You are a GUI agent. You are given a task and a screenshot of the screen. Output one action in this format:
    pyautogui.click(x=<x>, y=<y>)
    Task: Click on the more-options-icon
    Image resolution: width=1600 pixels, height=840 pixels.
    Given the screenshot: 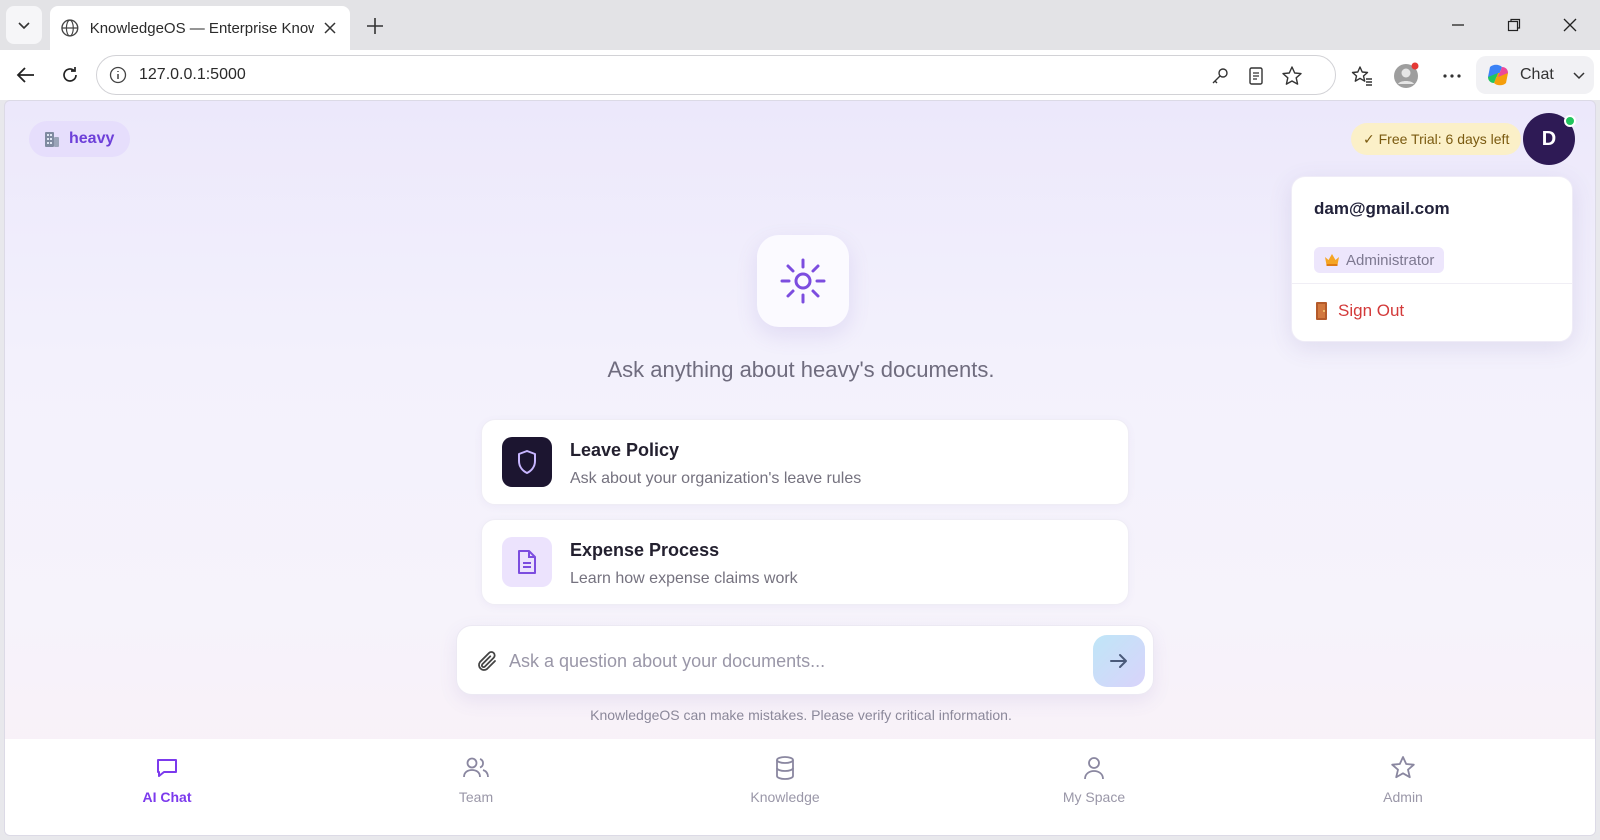 What is the action you would take?
    pyautogui.click(x=1452, y=76)
    